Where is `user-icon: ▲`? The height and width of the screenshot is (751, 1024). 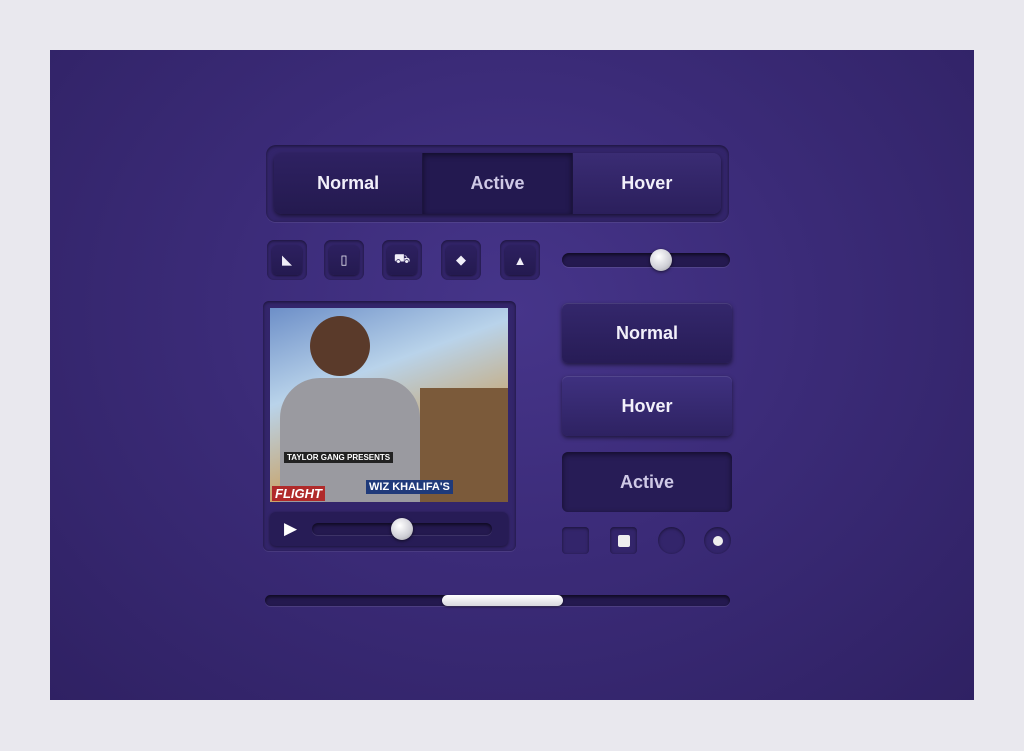
user-icon: ▲ is located at coordinates (520, 260).